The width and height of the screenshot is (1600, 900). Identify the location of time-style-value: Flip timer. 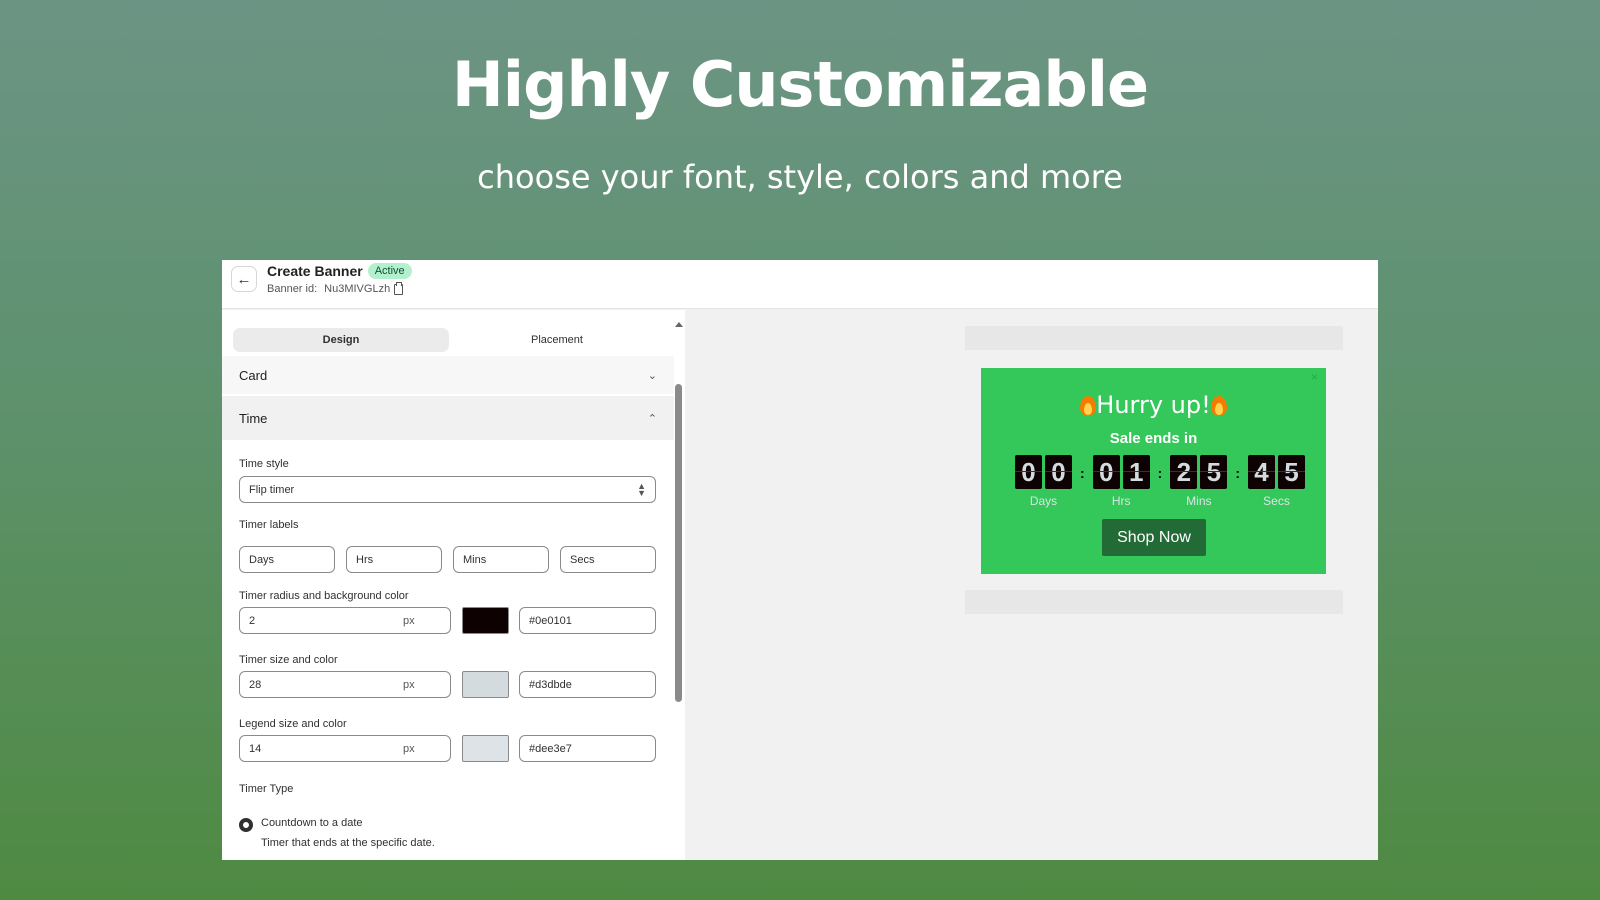
(272, 489).